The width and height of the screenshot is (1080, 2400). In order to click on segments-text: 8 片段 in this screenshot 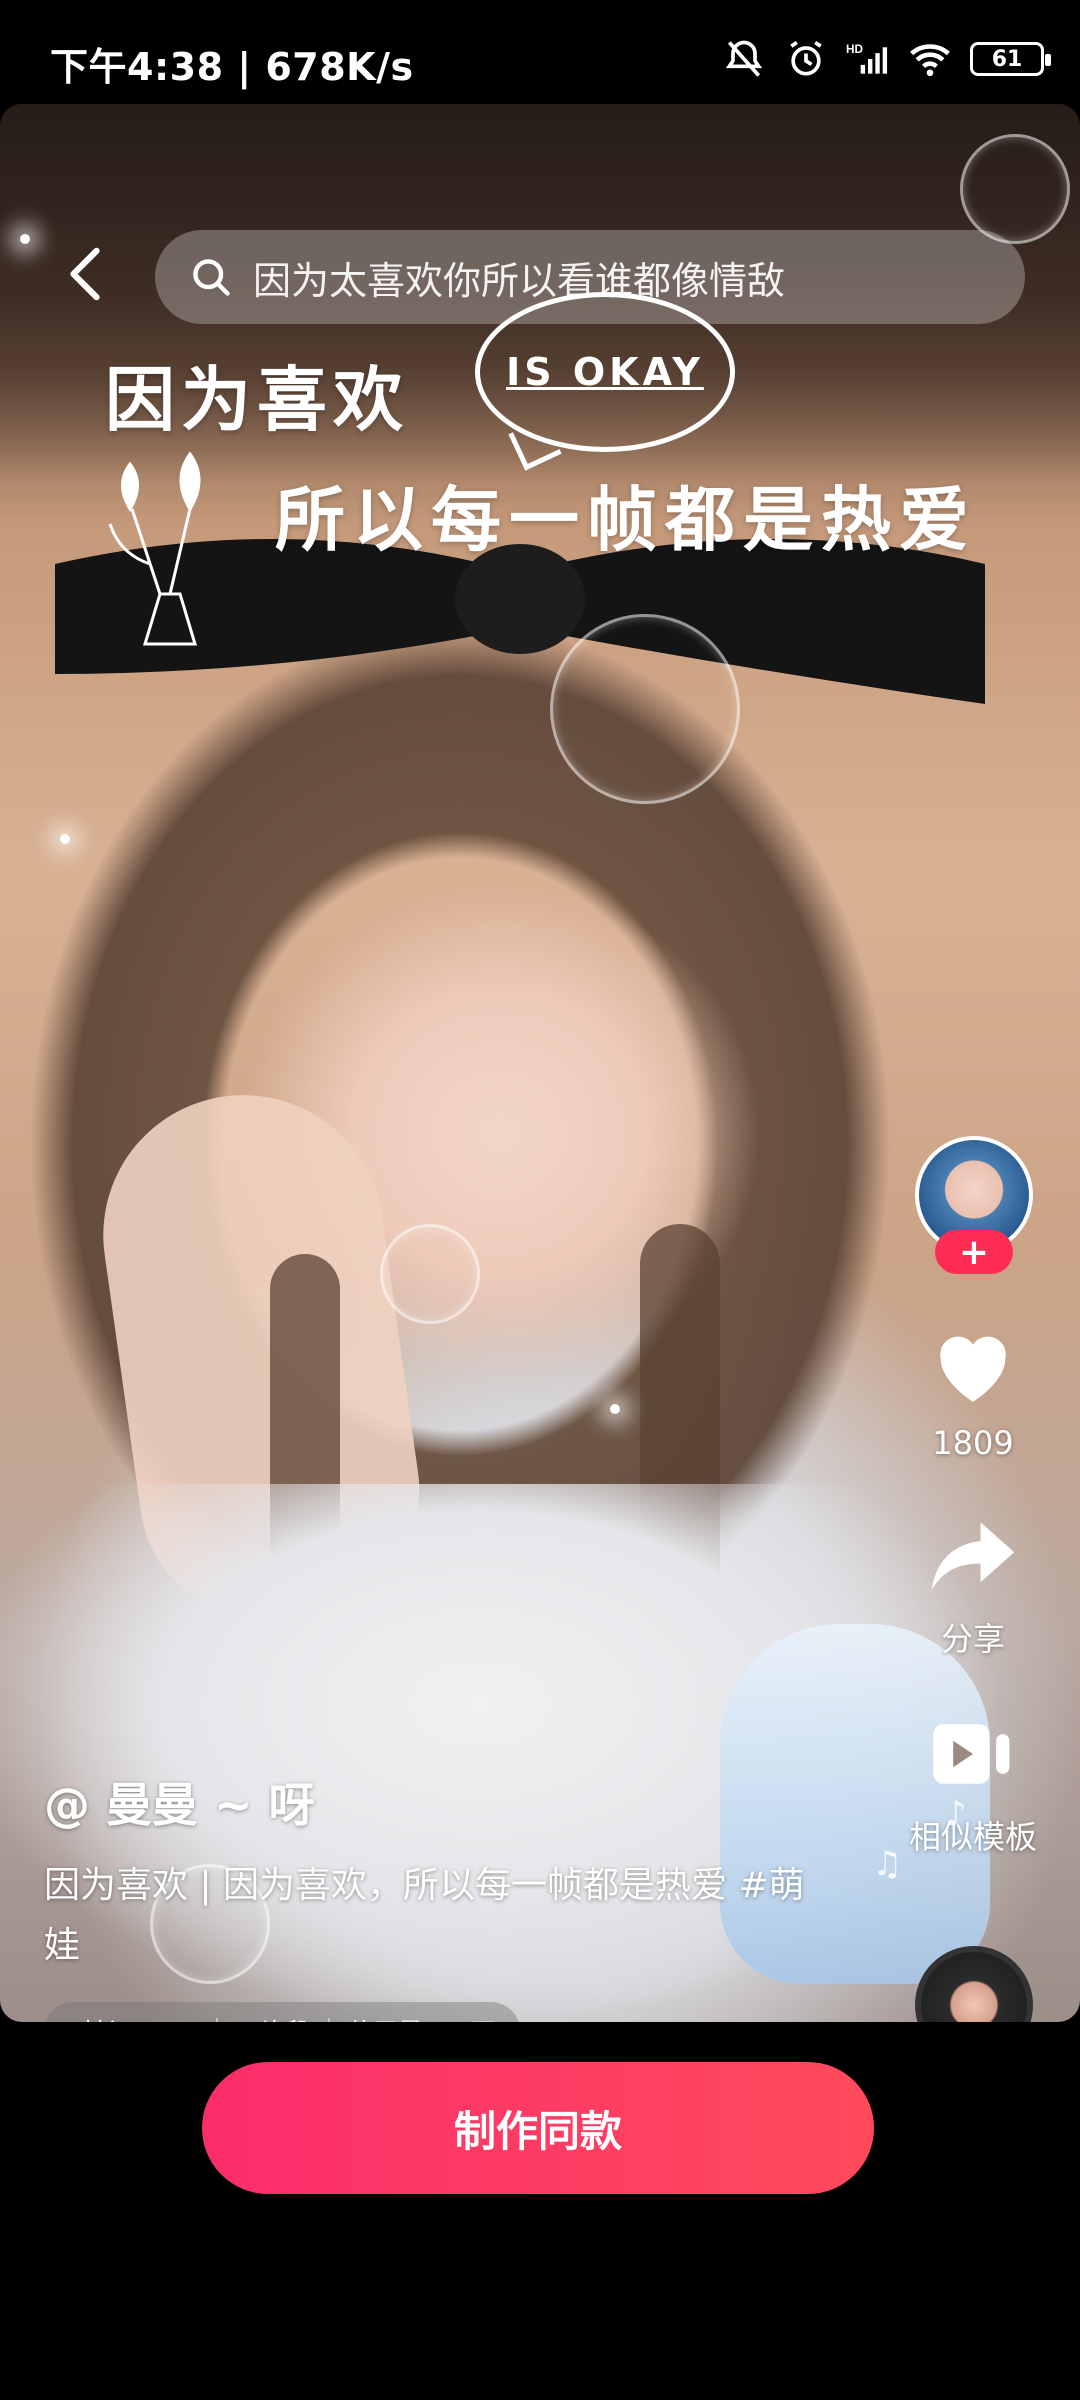, I will do `click(273, 2017)`.